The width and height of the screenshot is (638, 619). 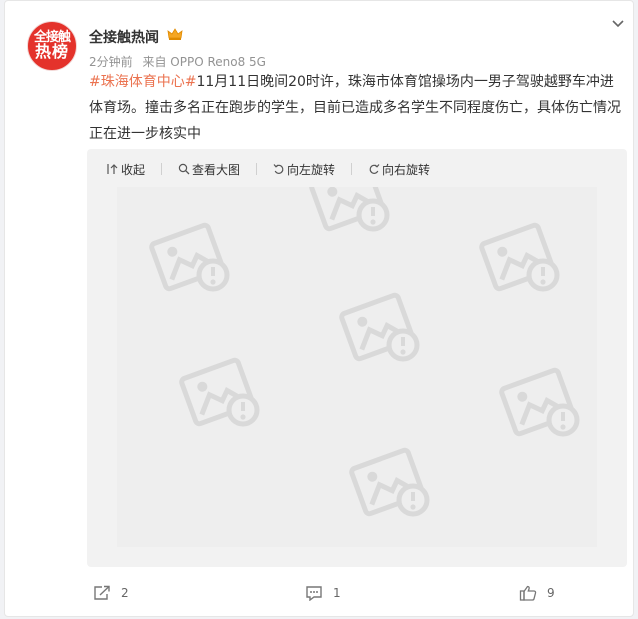 I want to click on rotate-right-icon, so click(x=374, y=169).